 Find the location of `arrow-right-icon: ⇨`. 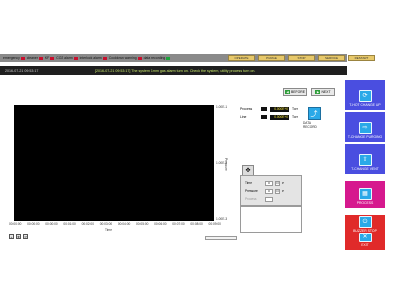

arrow-right-icon: ⇨ is located at coordinates (365, 128).